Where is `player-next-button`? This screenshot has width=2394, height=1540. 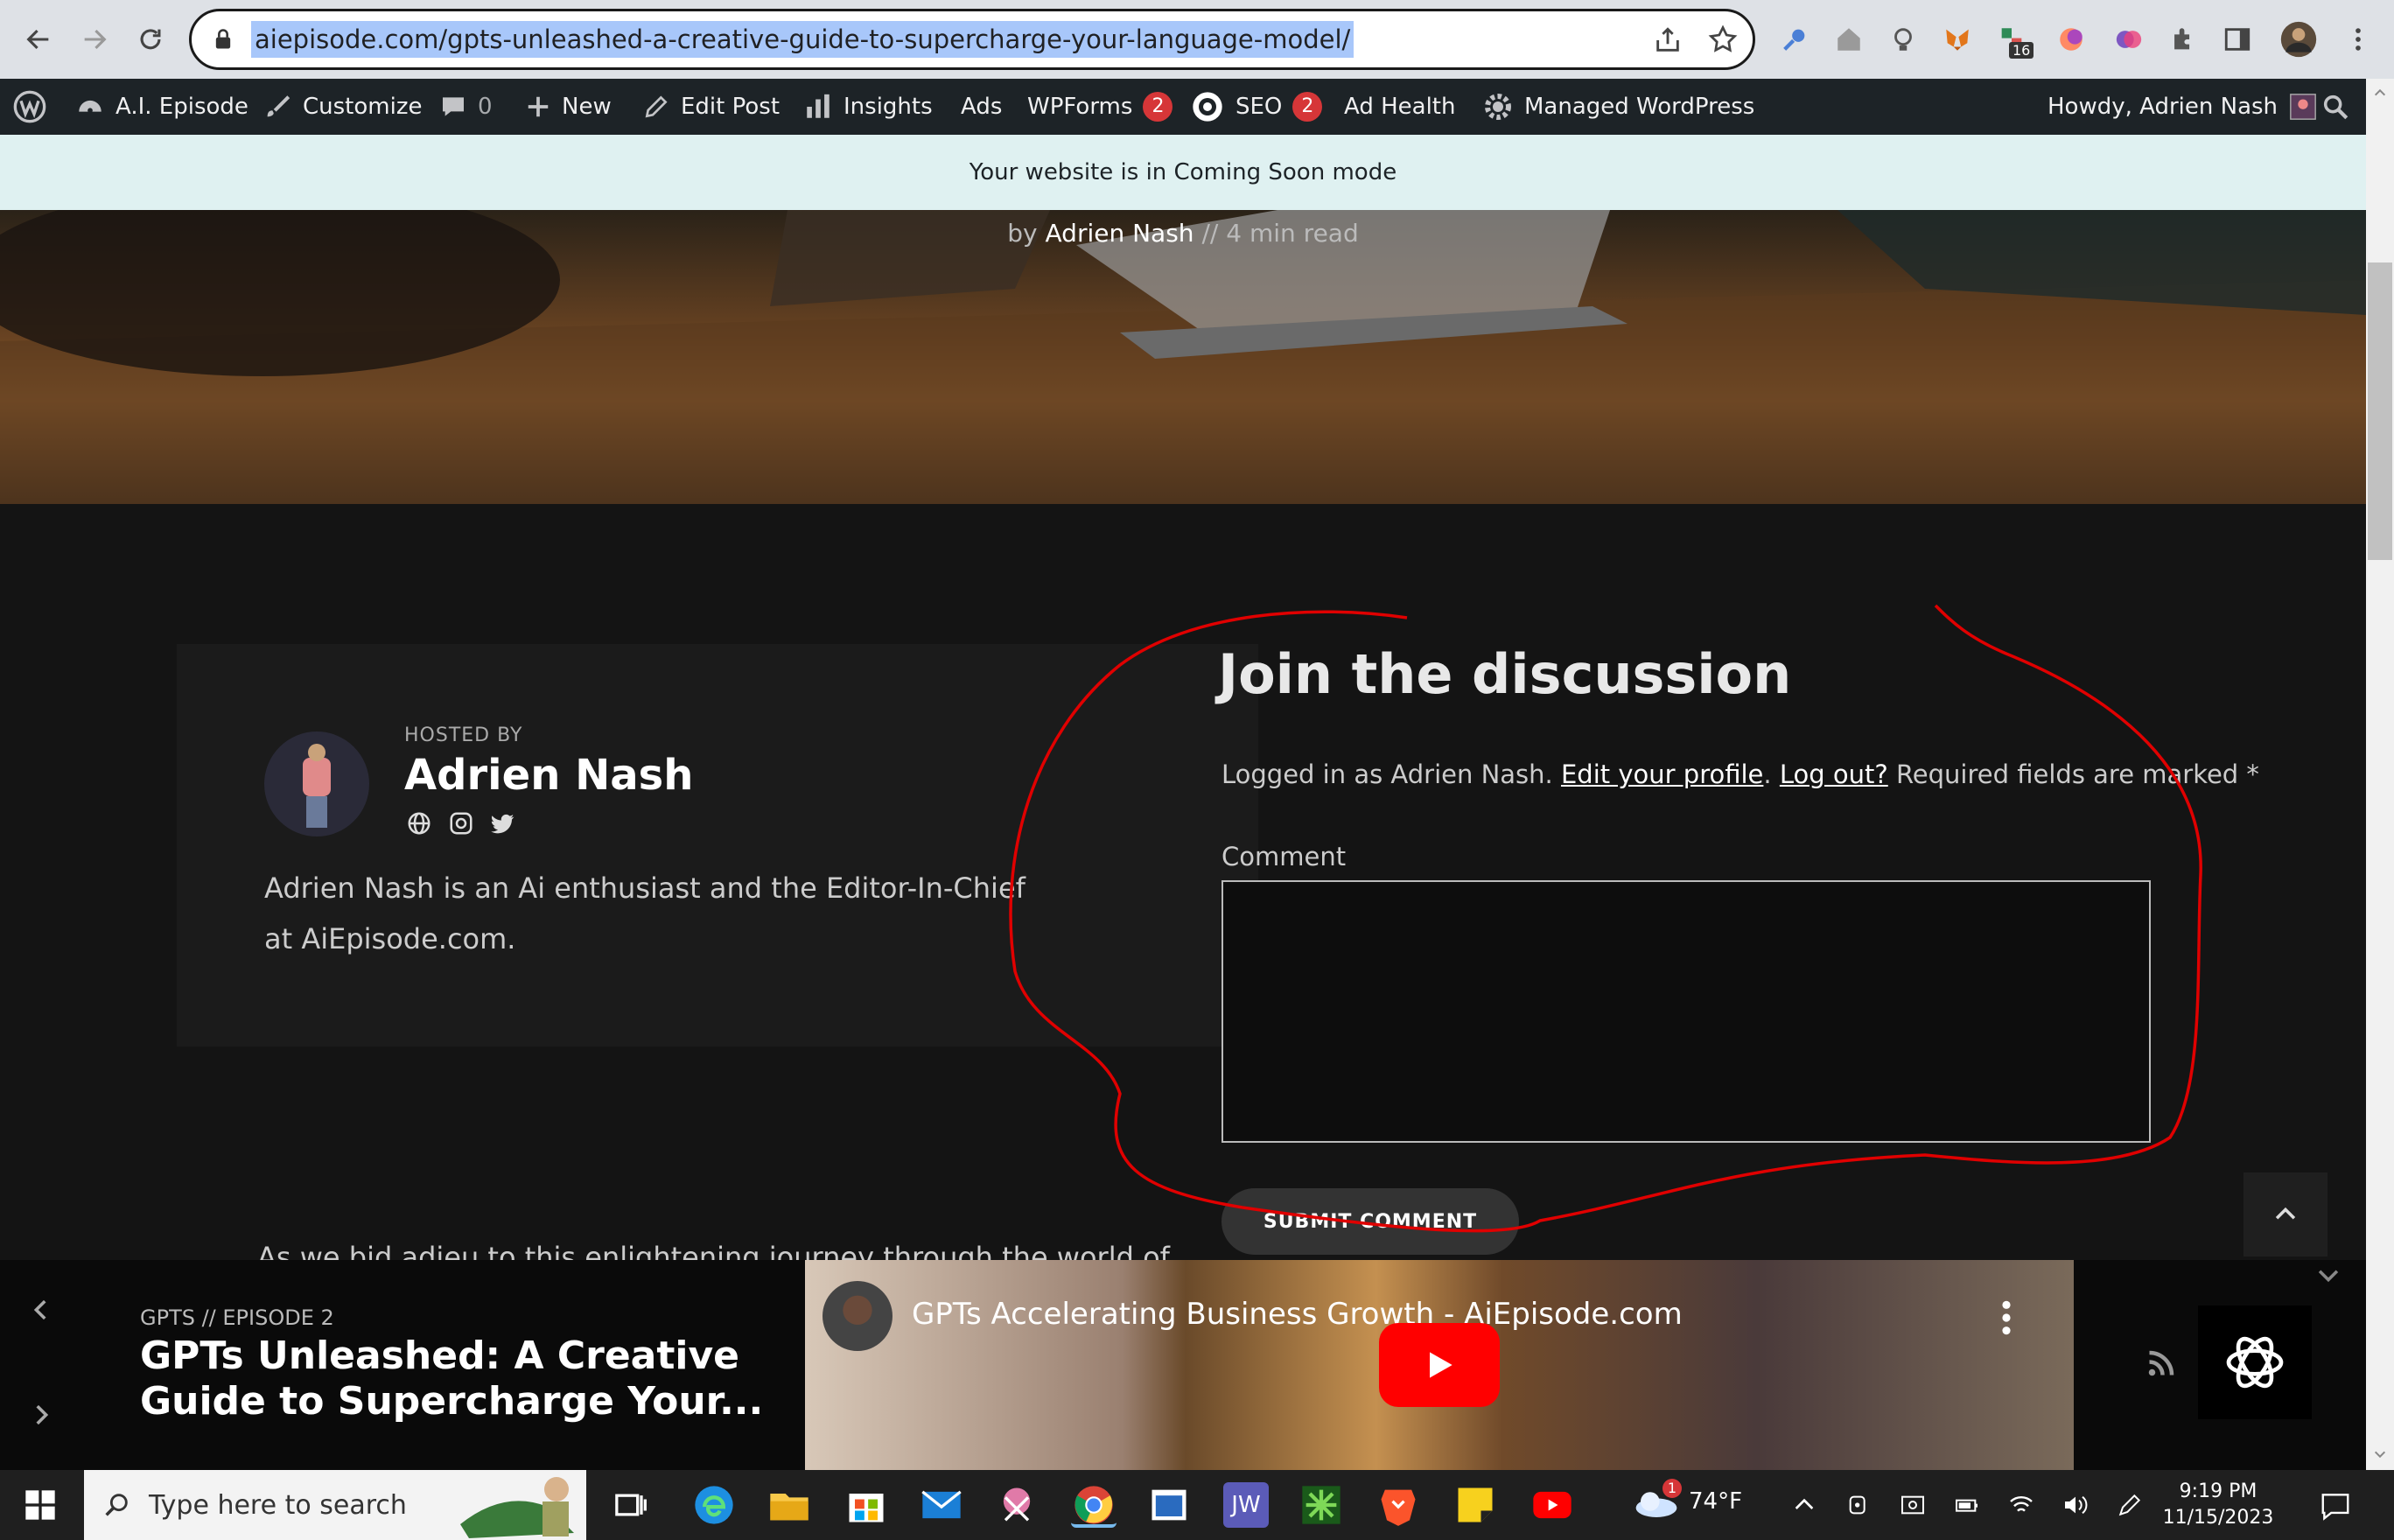 player-next-button is located at coordinates (41, 1415).